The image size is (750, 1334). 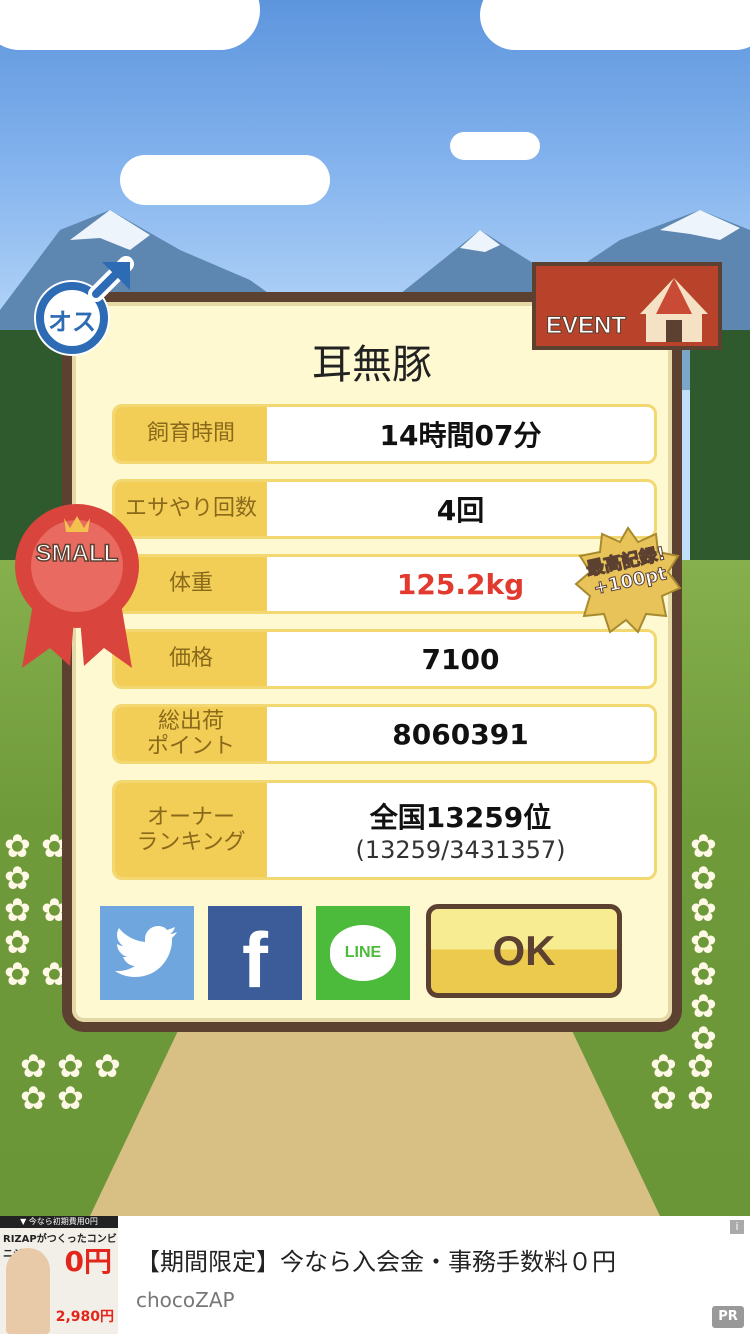 I want to click on stat-label: 飼育時間, so click(x=191, y=434).